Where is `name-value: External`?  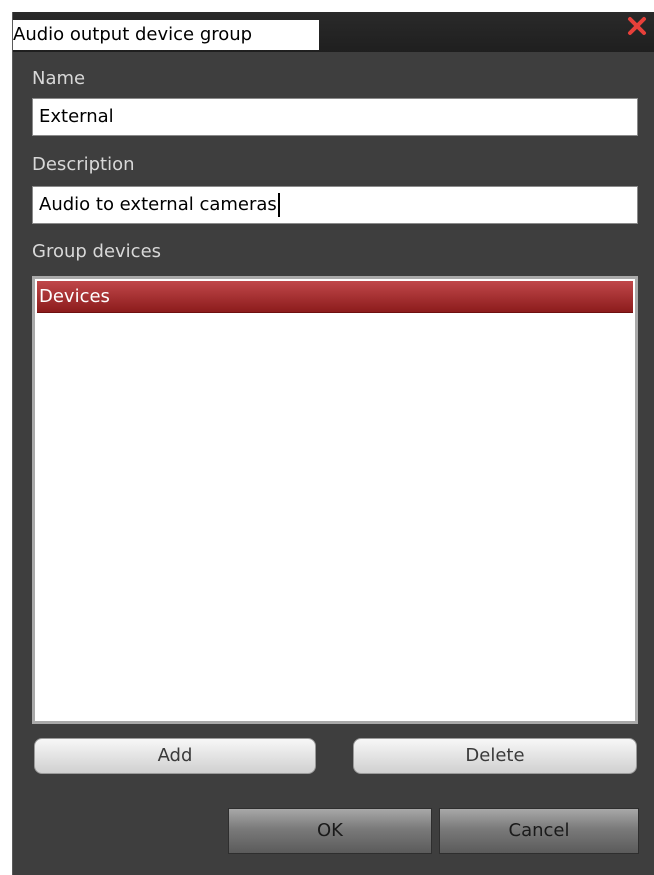
name-value: External is located at coordinates (76, 116).